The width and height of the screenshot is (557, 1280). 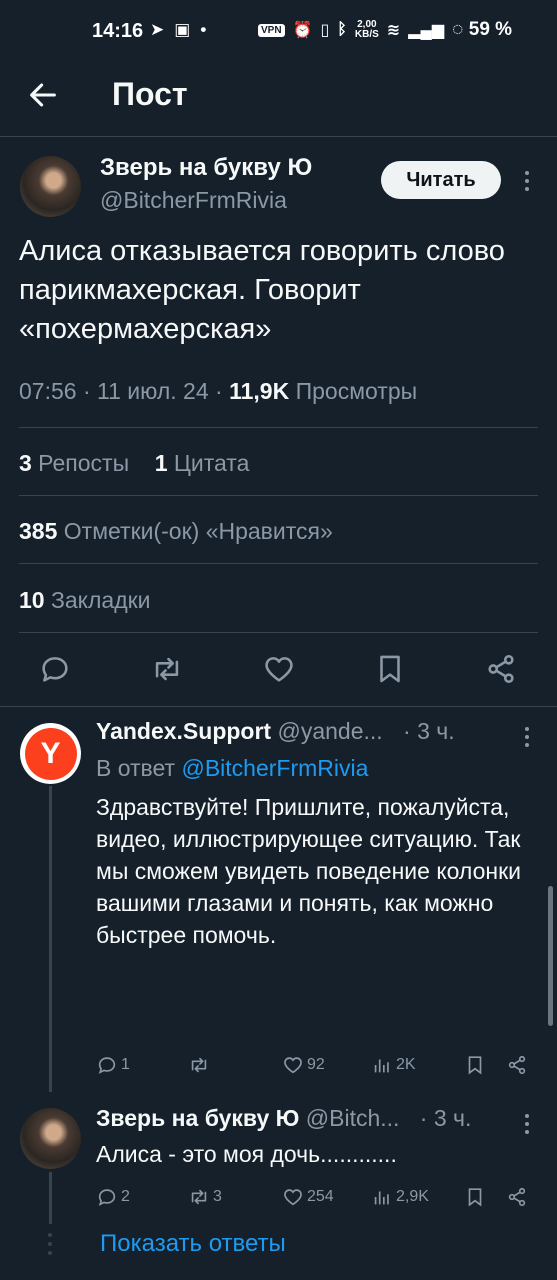 I want to click on alarm-icon: ⏰, so click(x=302, y=30).